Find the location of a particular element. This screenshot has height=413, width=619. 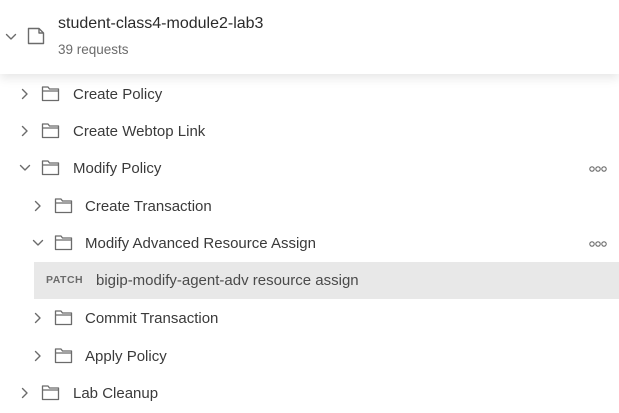

folder-label: Commit Transaction is located at coordinates (152, 318).